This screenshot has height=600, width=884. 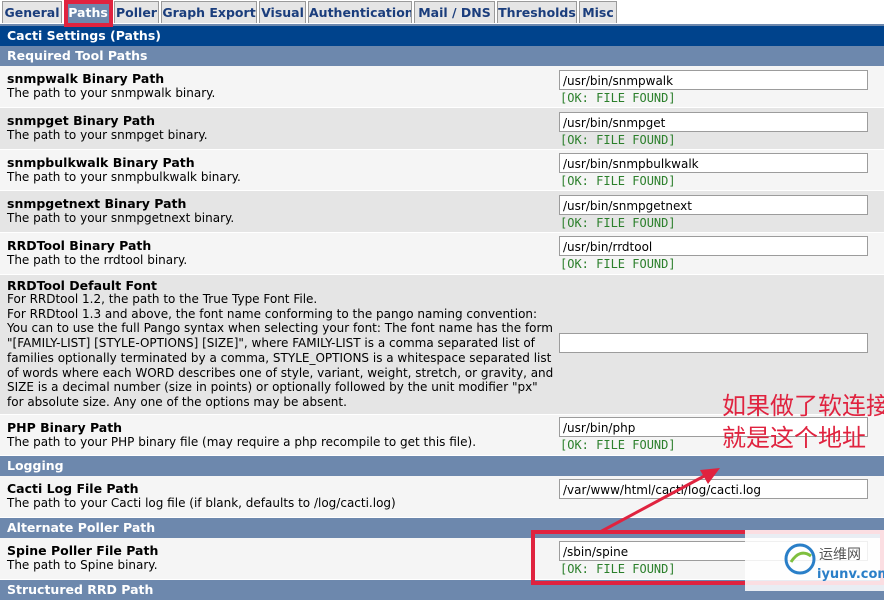 What do you see at coordinates (83, 550) in the screenshot?
I see `setting-title: Spine Poller File Path` at bounding box center [83, 550].